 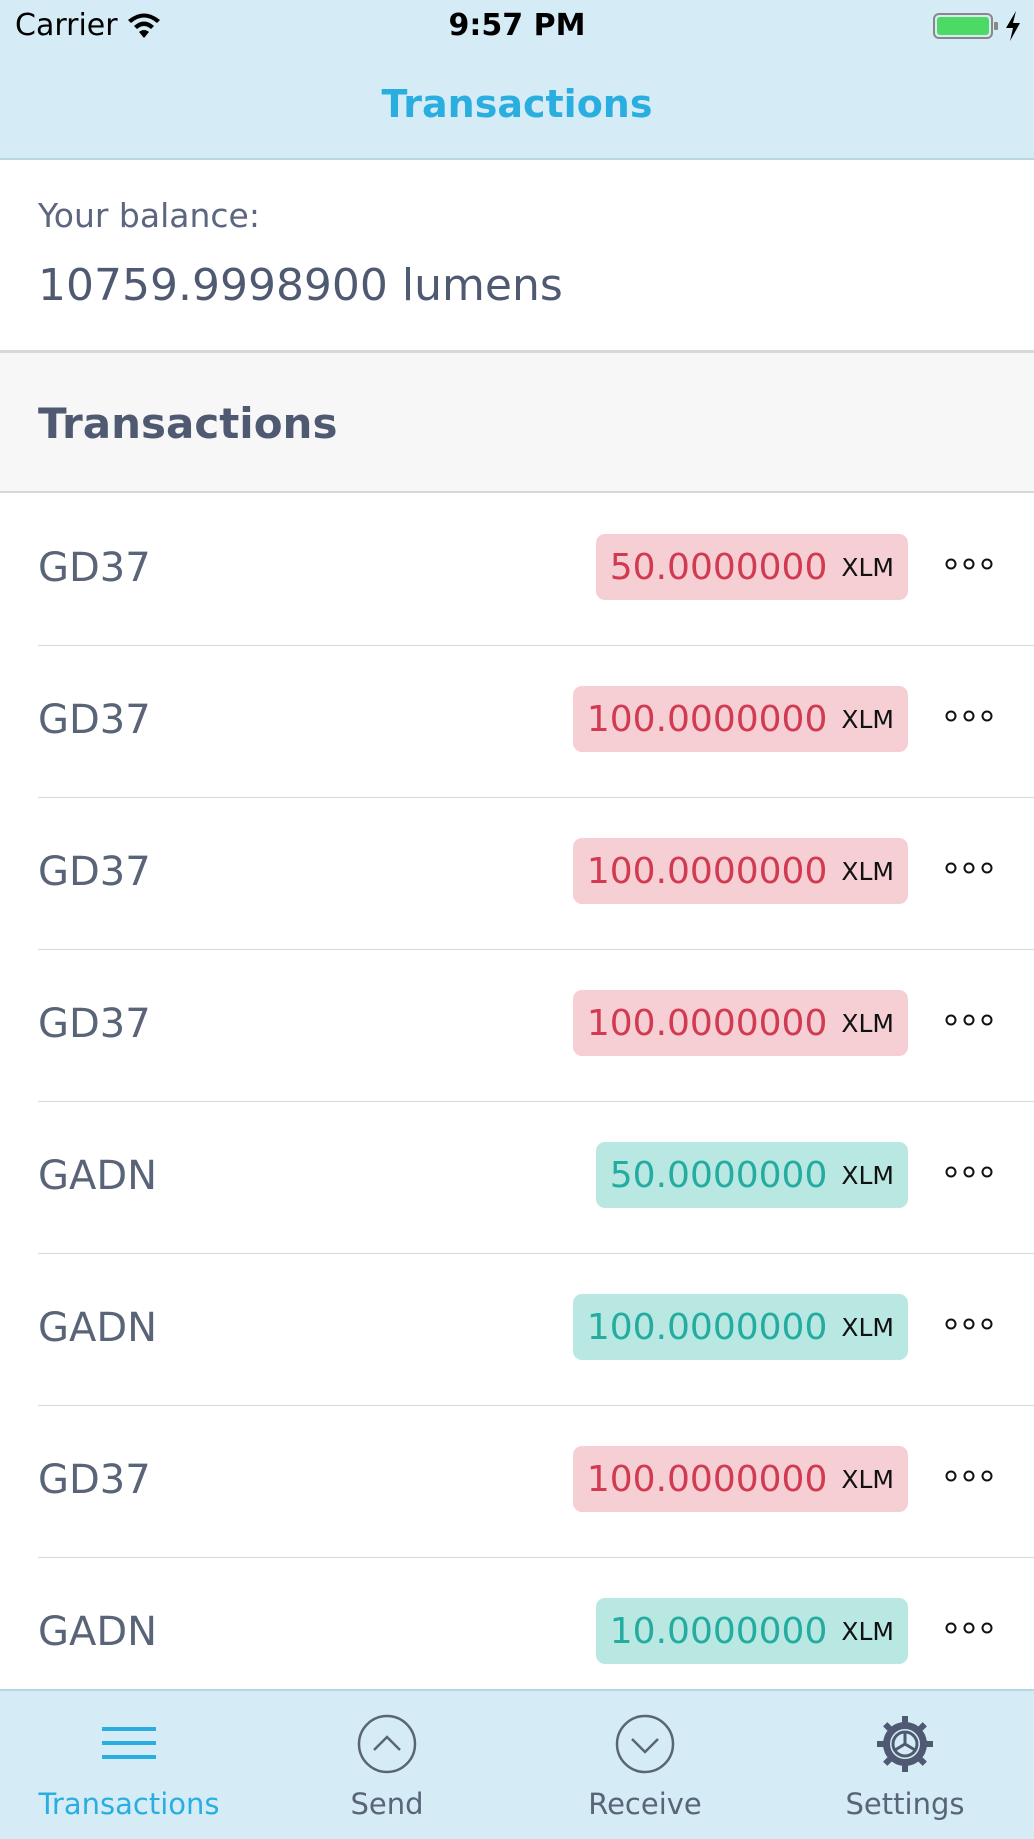 I want to click on battery-full-icon, so click(x=965, y=26).